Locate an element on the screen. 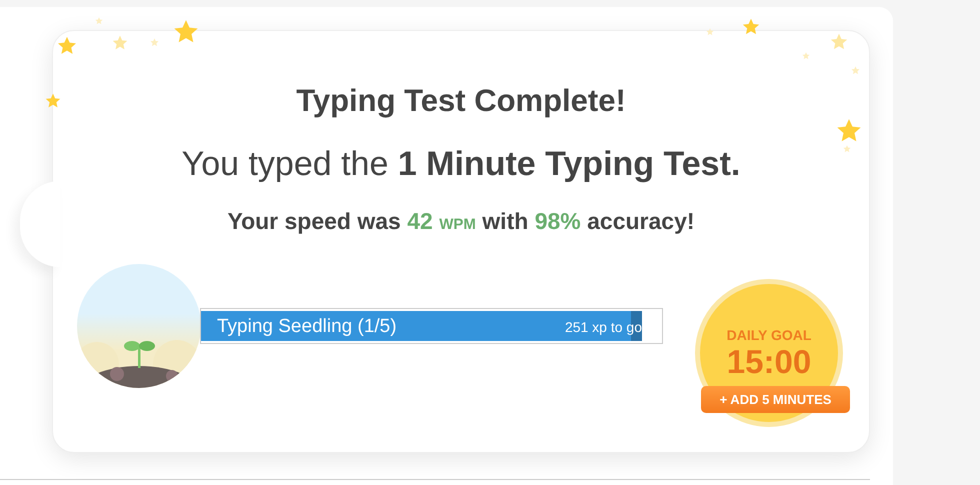 The width and height of the screenshot is (980, 485). daily-goal-label: DAILY GOAL is located at coordinates (769, 335).